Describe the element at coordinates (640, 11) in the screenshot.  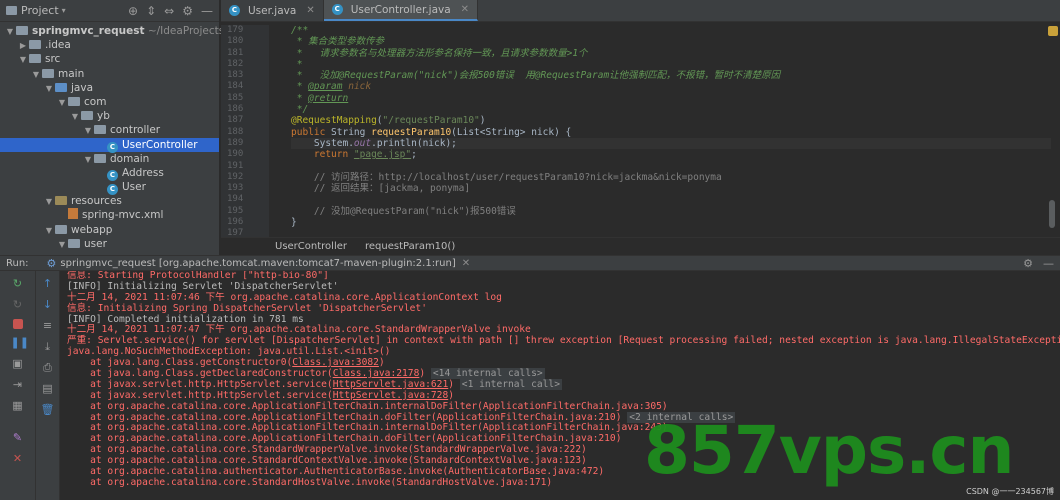
I see `tab-bar: C User.java ✕ C UserController.java ✕` at that location.